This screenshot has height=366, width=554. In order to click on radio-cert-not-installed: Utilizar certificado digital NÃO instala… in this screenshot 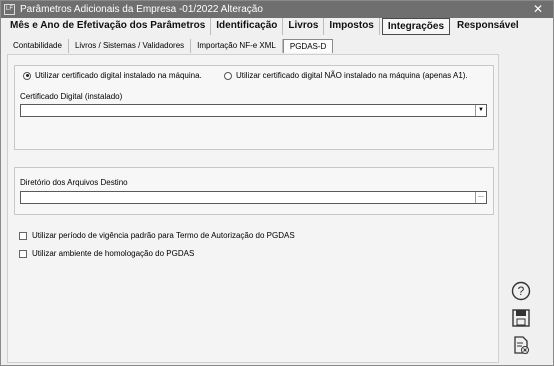, I will do `click(346, 75)`.